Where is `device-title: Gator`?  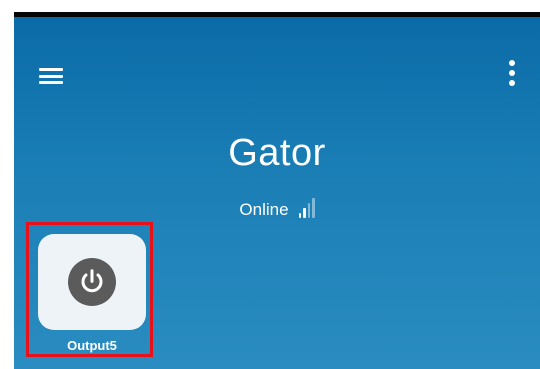 device-title: Gator is located at coordinates (277, 153).